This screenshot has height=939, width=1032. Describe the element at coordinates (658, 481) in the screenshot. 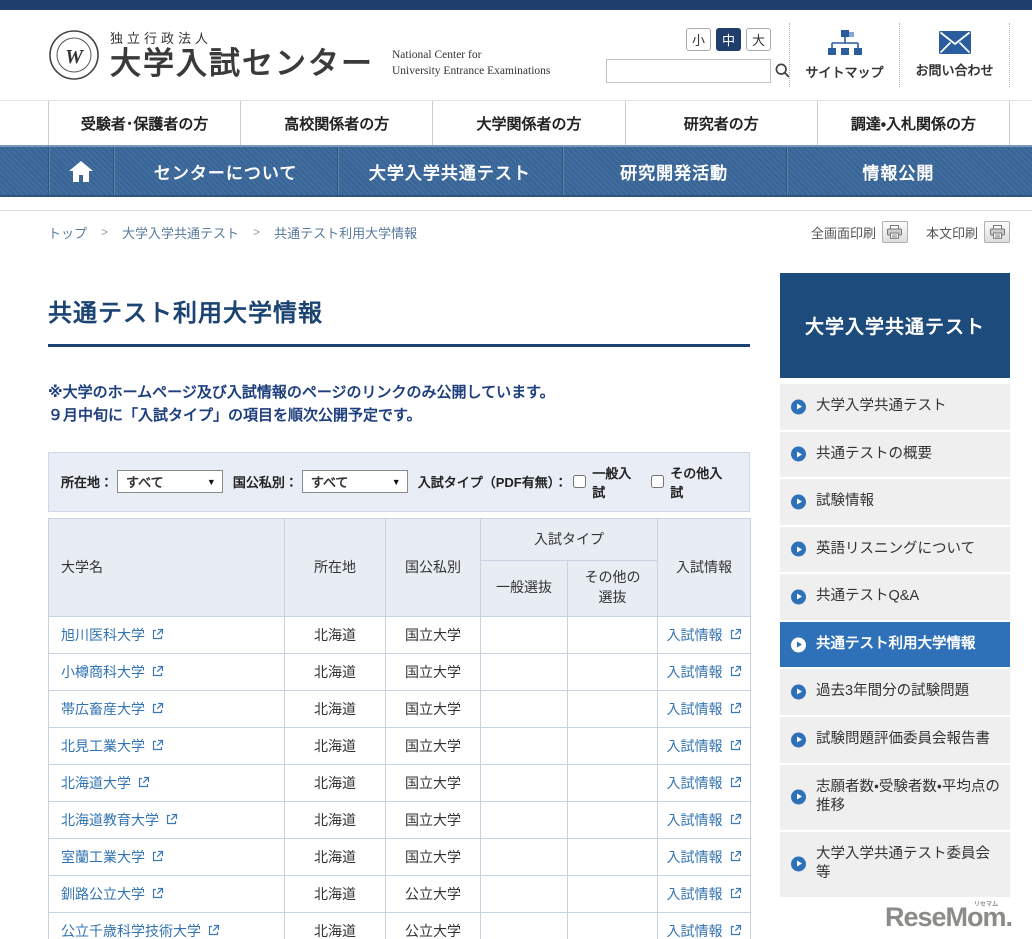

I see `other-exam-checkbox` at that location.